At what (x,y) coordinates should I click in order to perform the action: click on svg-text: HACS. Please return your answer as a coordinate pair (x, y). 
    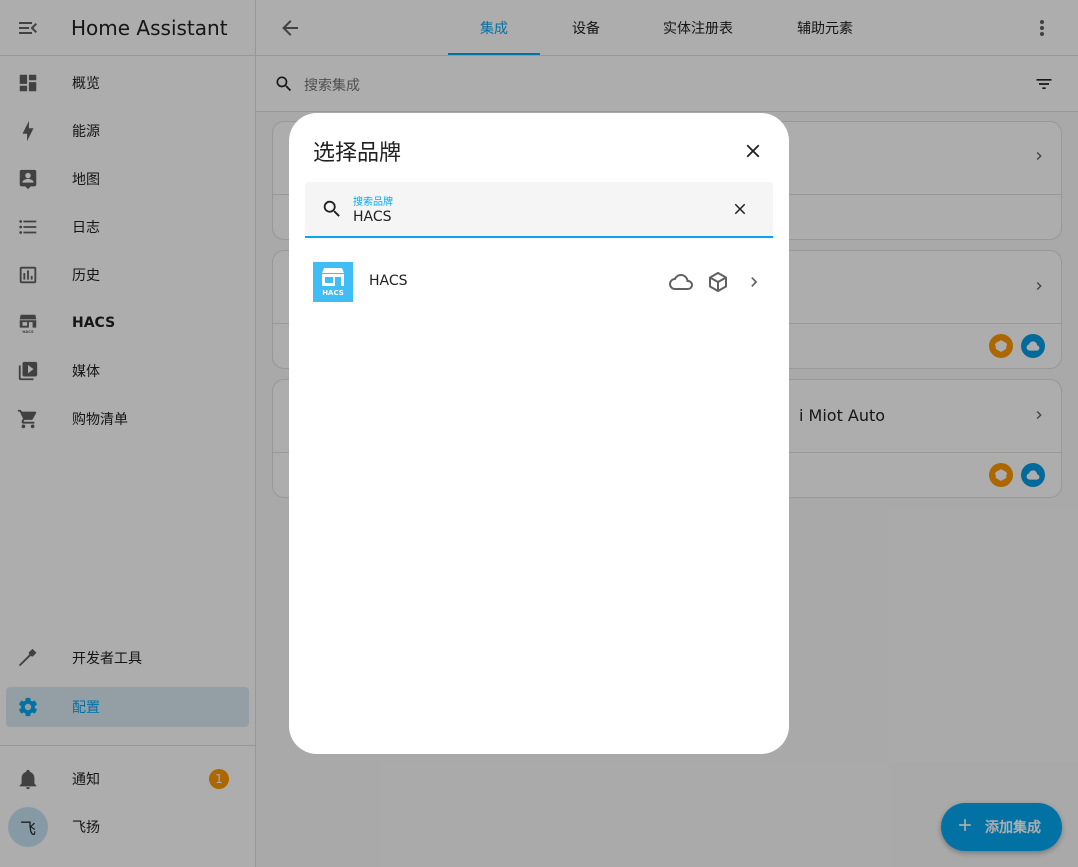
    Looking at the image, I should click on (333, 293).